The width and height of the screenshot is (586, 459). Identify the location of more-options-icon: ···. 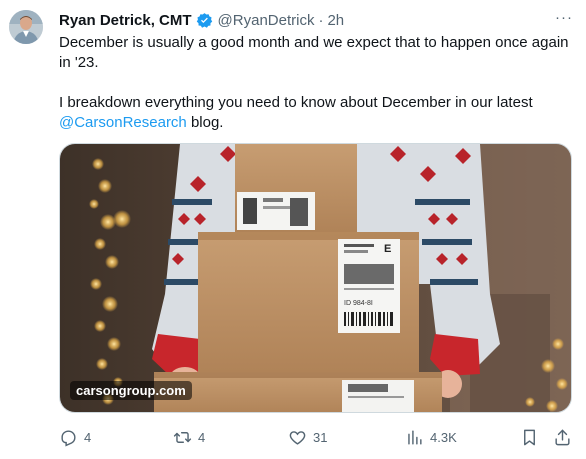
(564, 17).